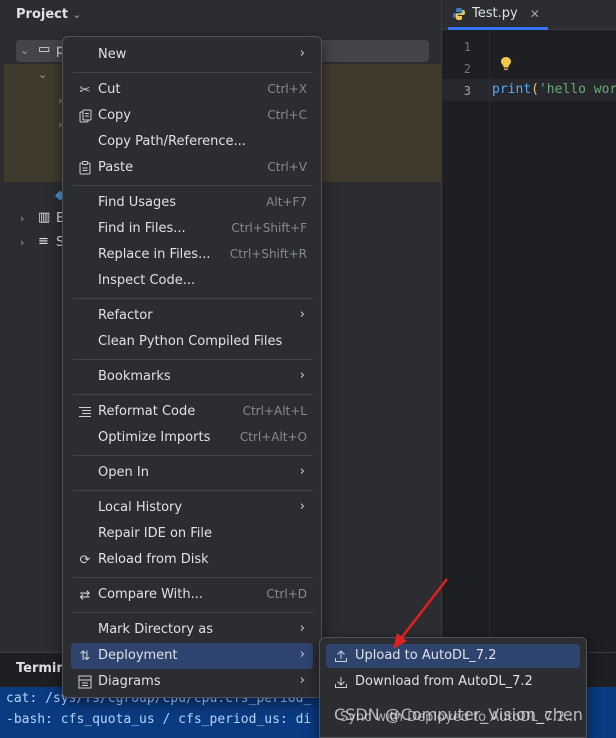  What do you see at coordinates (116, 167) in the screenshot?
I see `menu-item-label: Paste` at bounding box center [116, 167].